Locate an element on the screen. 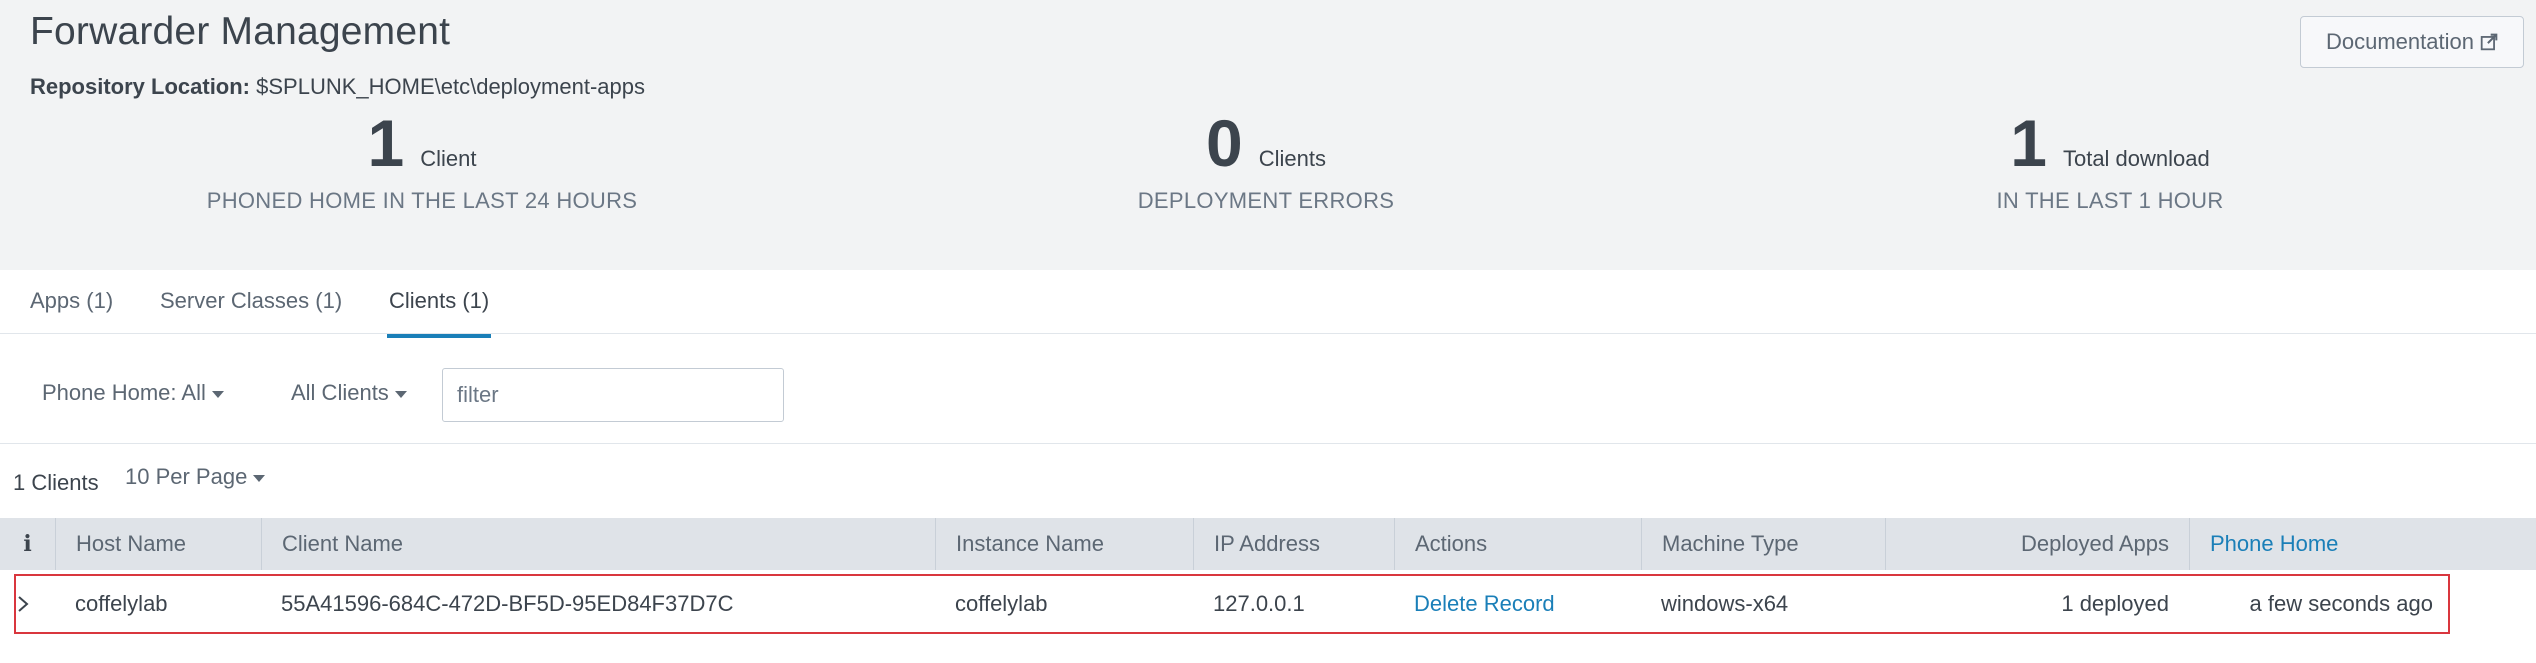 This screenshot has width=2536, height=663. tab-apps: Apps (1) is located at coordinates (71, 312).